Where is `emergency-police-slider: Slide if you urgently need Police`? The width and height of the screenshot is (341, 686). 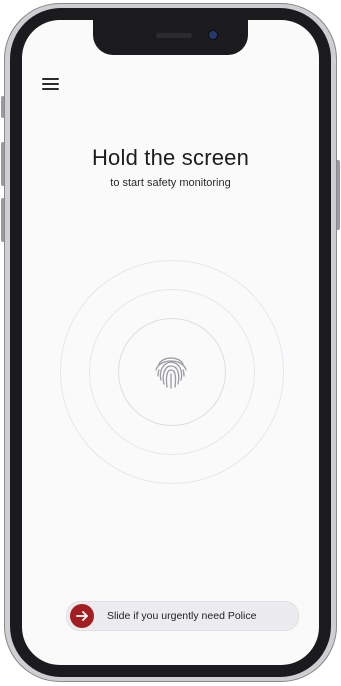
emergency-police-slider: Slide if you urgently need Police is located at coordinates (182, 616).